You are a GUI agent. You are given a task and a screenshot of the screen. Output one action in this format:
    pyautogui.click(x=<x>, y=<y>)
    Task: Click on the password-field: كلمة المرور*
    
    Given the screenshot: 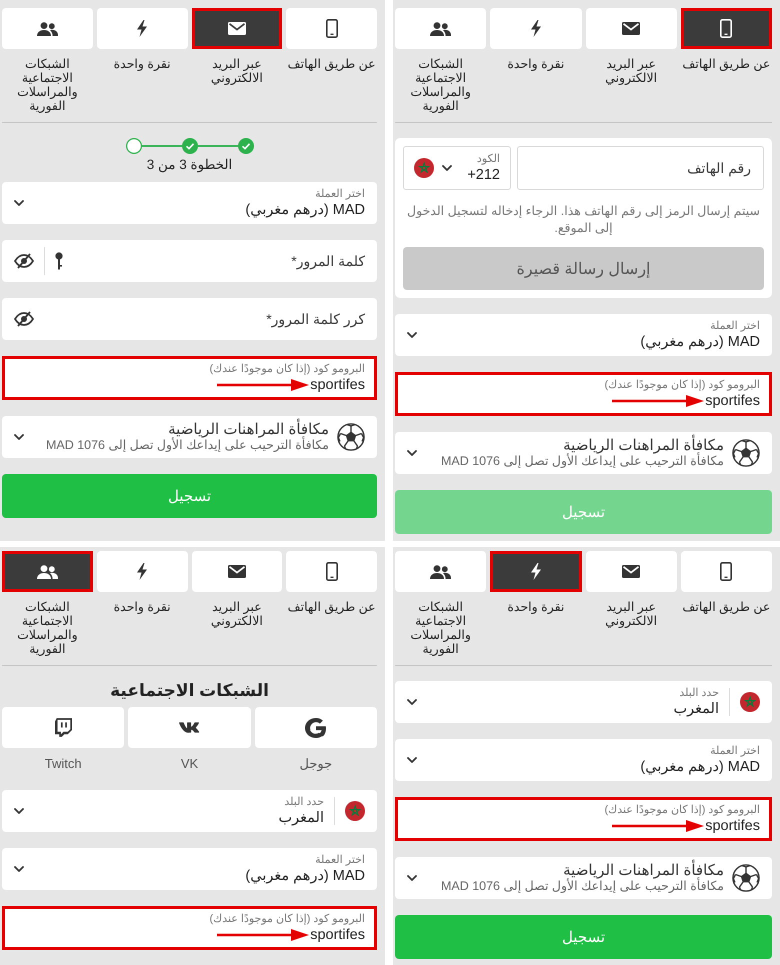 What is the action you would take?
    pyautogui.click(x=189, y=261)
    